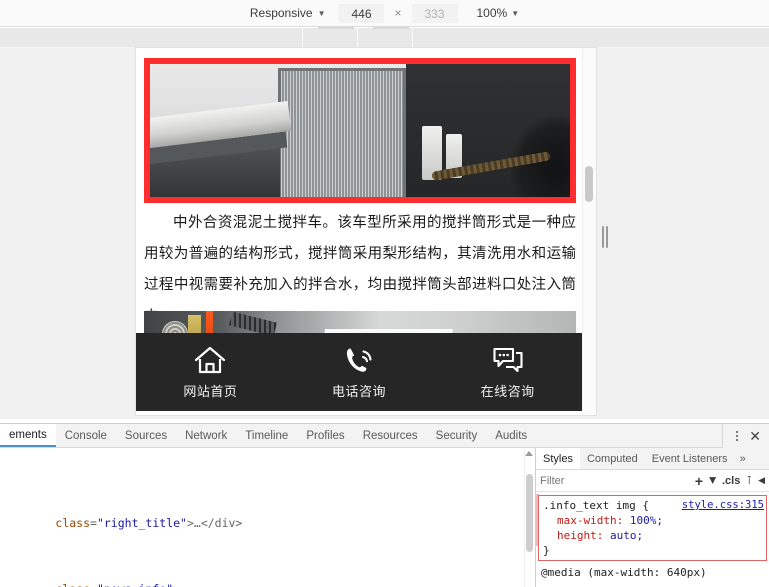 This screenshot has height=587, width=769. I want to click on dom-scrollbar-track, so click(529, 517).